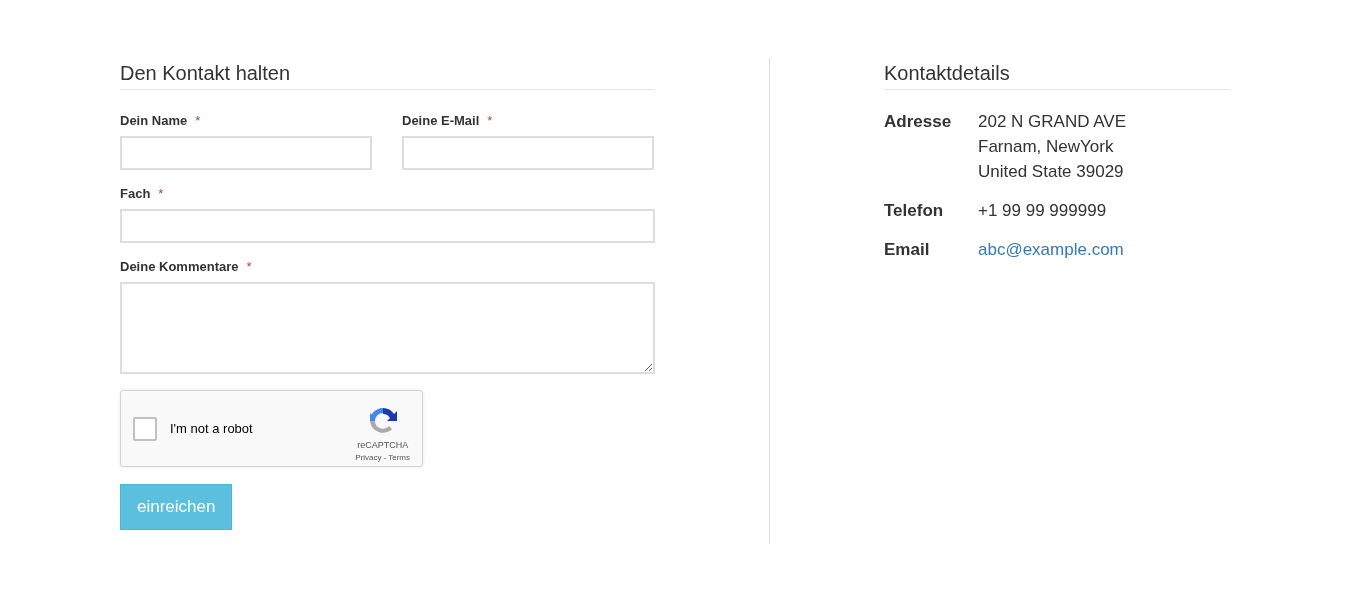 The width and height of the screenshot is (1348, 599). I want to click on terms-link: Terms, so click(399, 457).